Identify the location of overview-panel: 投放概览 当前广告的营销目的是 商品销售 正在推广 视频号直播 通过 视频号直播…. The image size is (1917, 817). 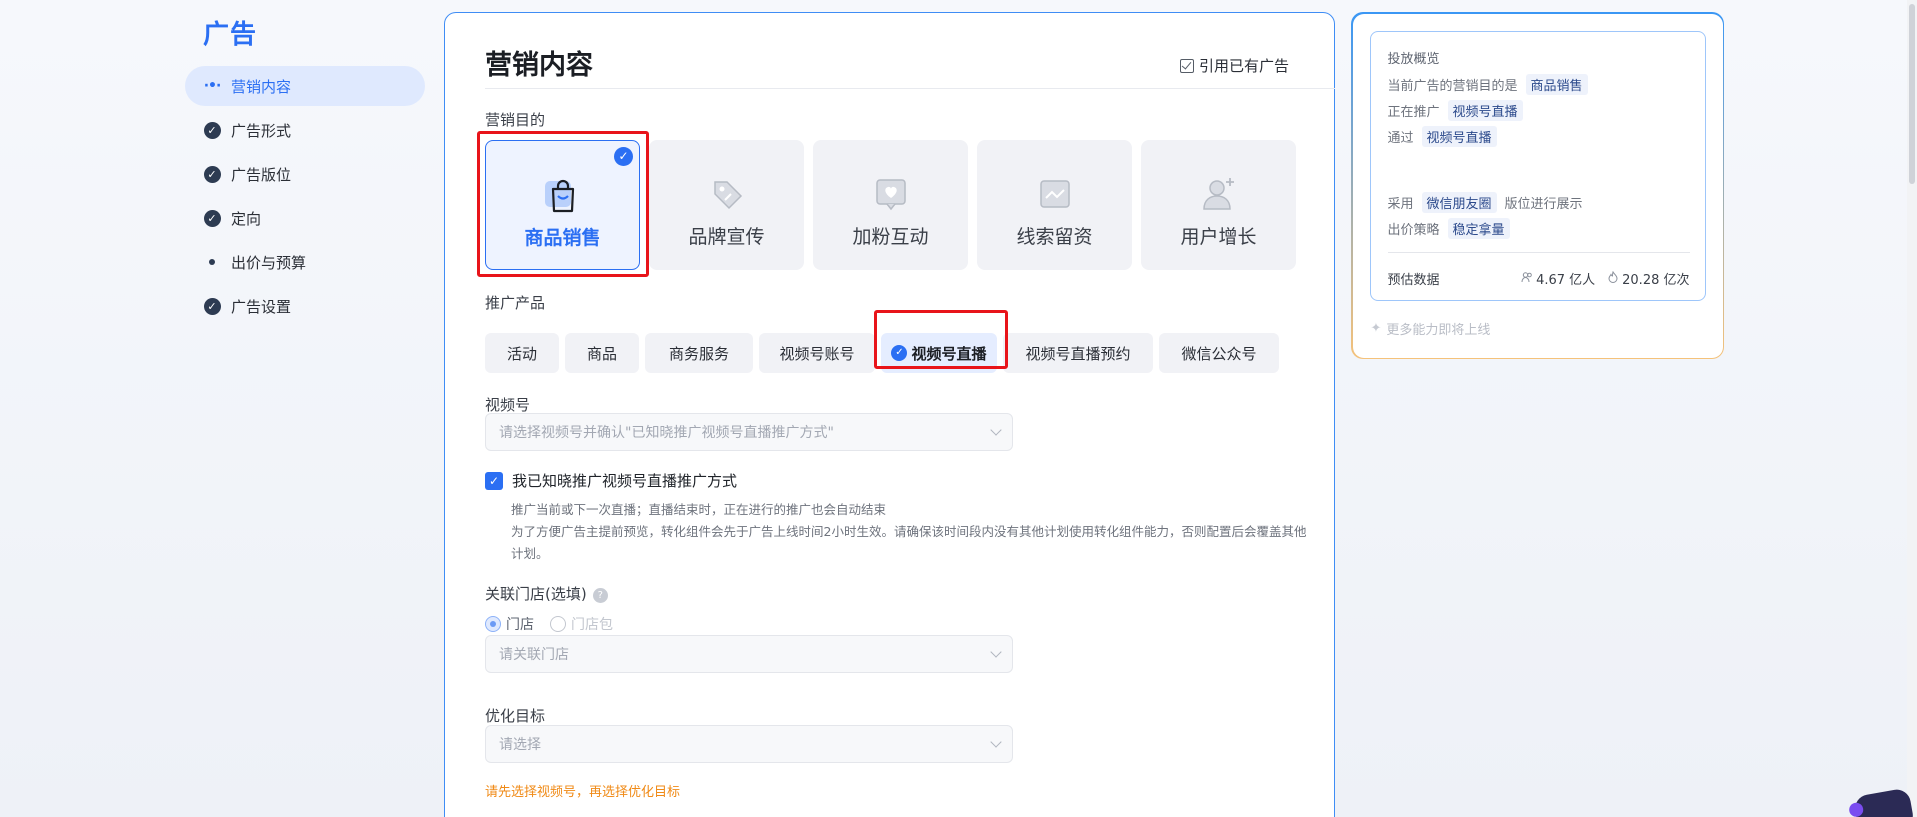
(1537, 185).